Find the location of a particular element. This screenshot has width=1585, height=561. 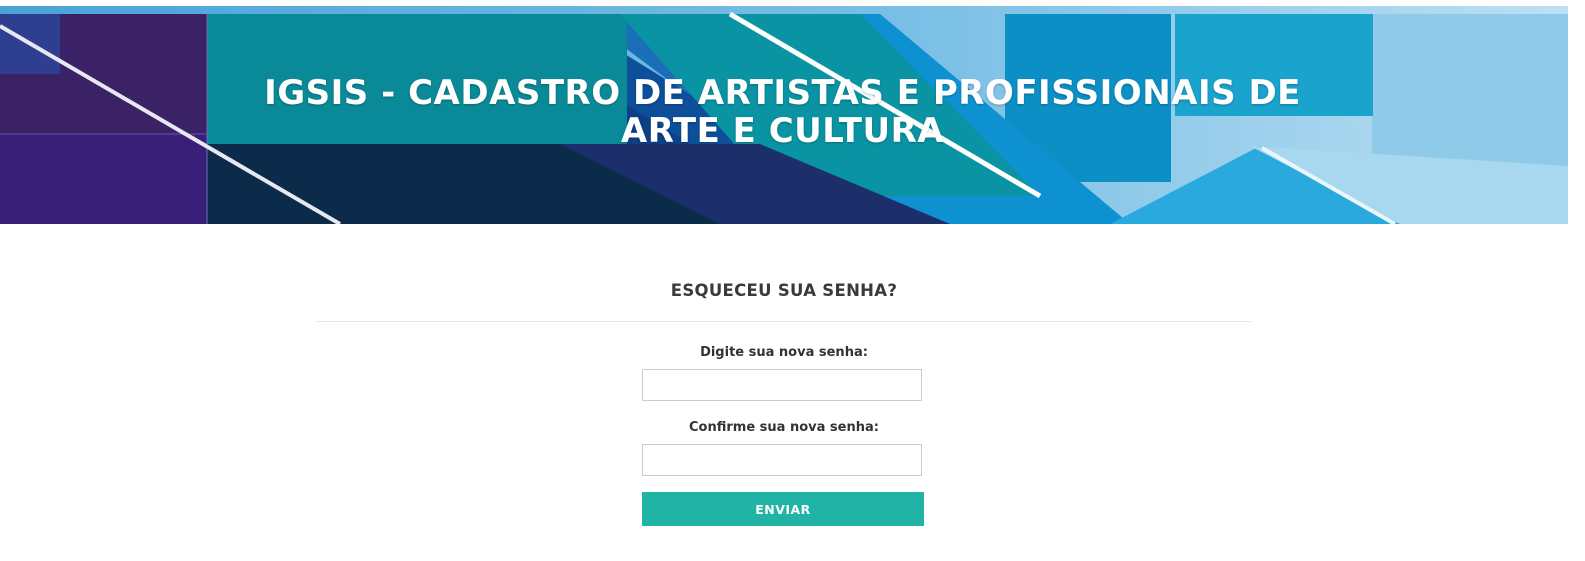

form-title: ESQUECEU SUA SENHA? is located at coordinates (784, 290).